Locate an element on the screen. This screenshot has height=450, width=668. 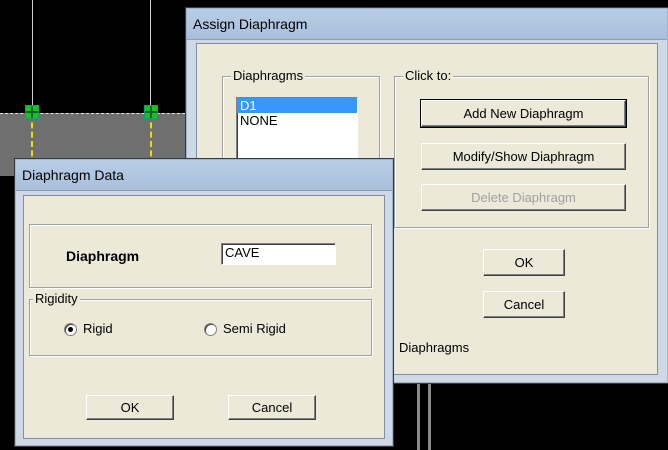
diaphragm-label: Diaphragm is located at coordinates (103, 256).